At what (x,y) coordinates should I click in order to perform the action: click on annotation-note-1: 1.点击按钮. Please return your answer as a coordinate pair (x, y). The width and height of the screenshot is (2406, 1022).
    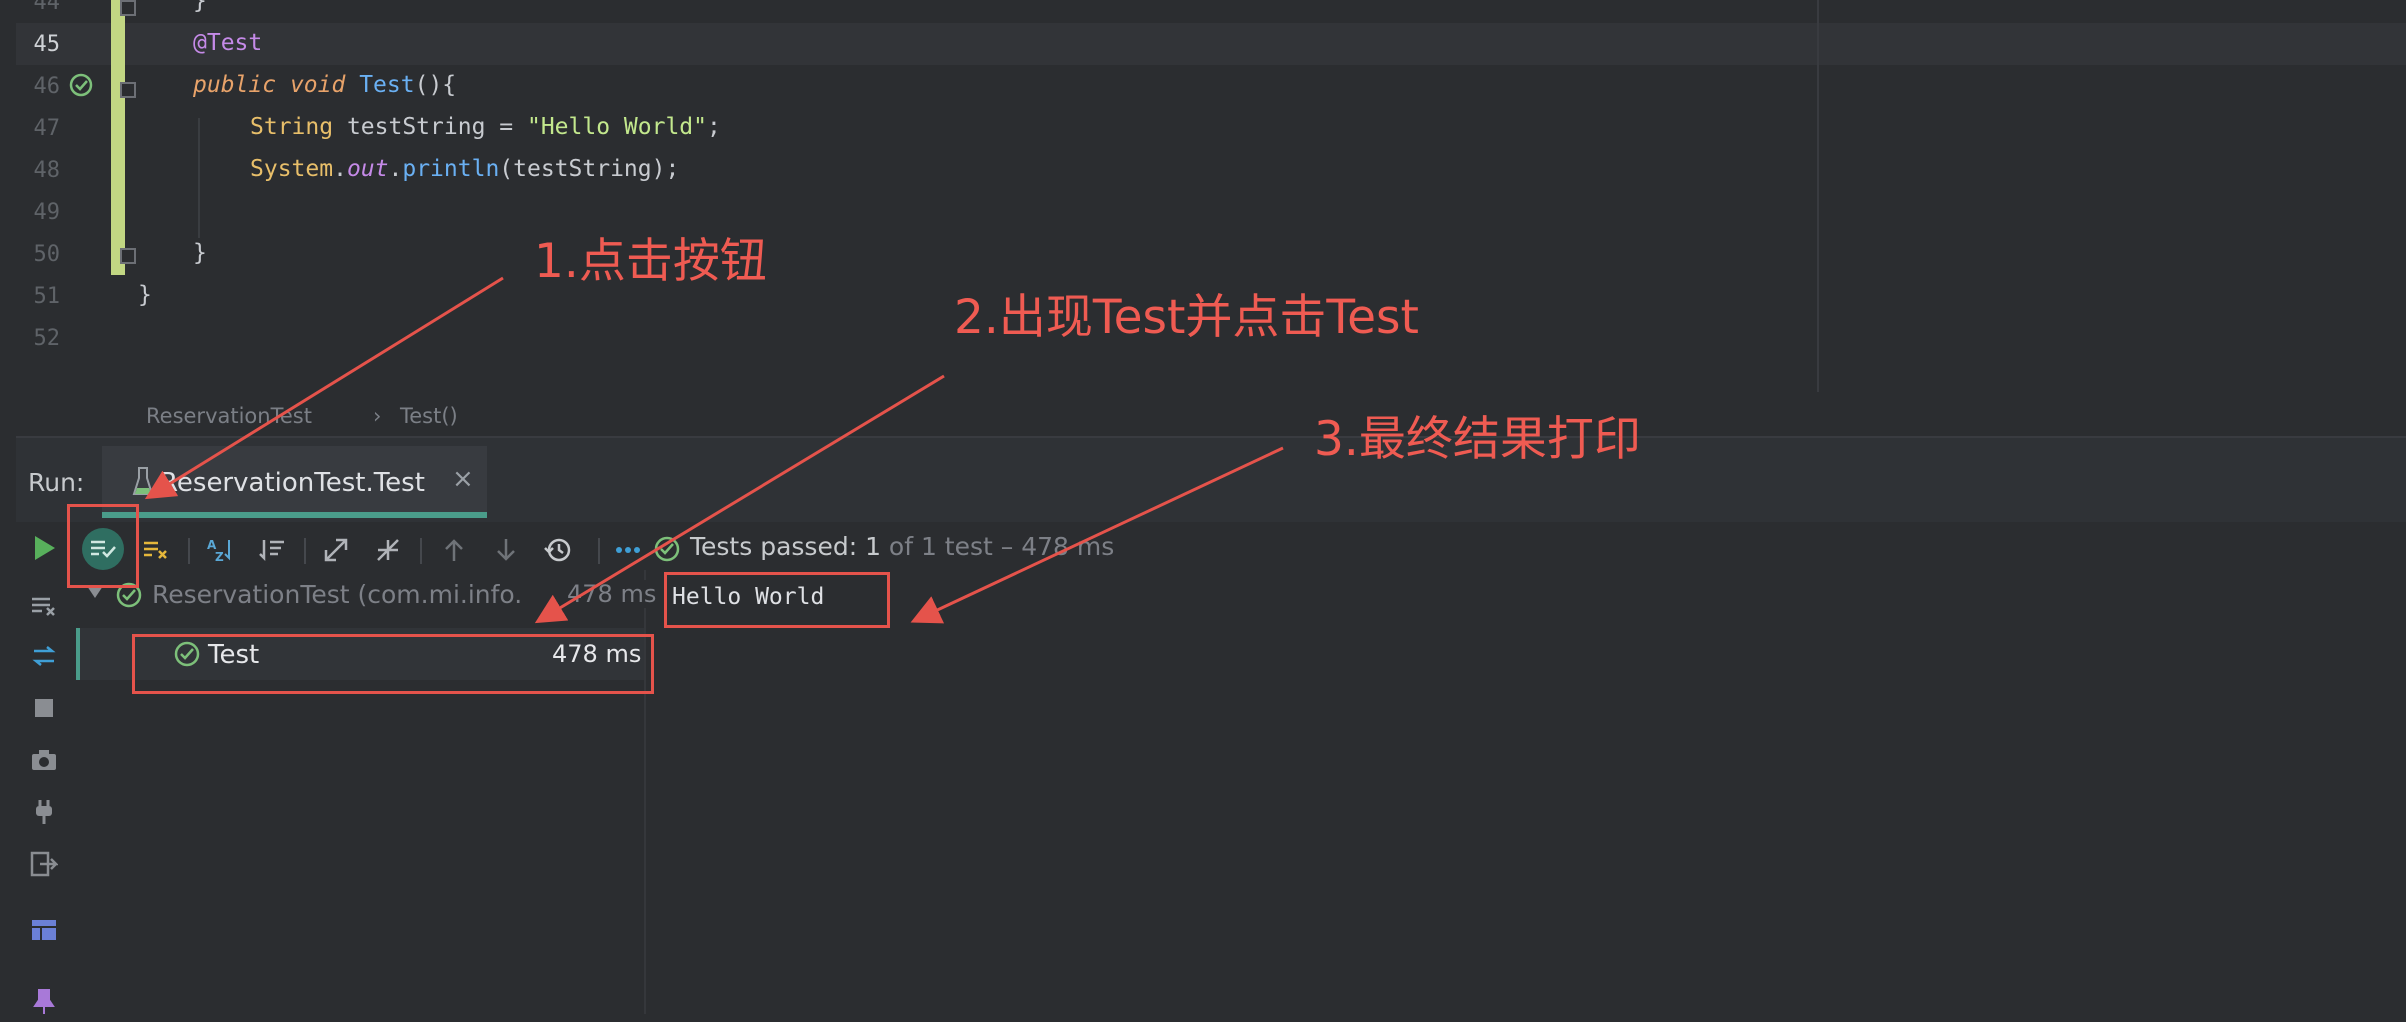
    Looking at the image, I should click on (650, 261).